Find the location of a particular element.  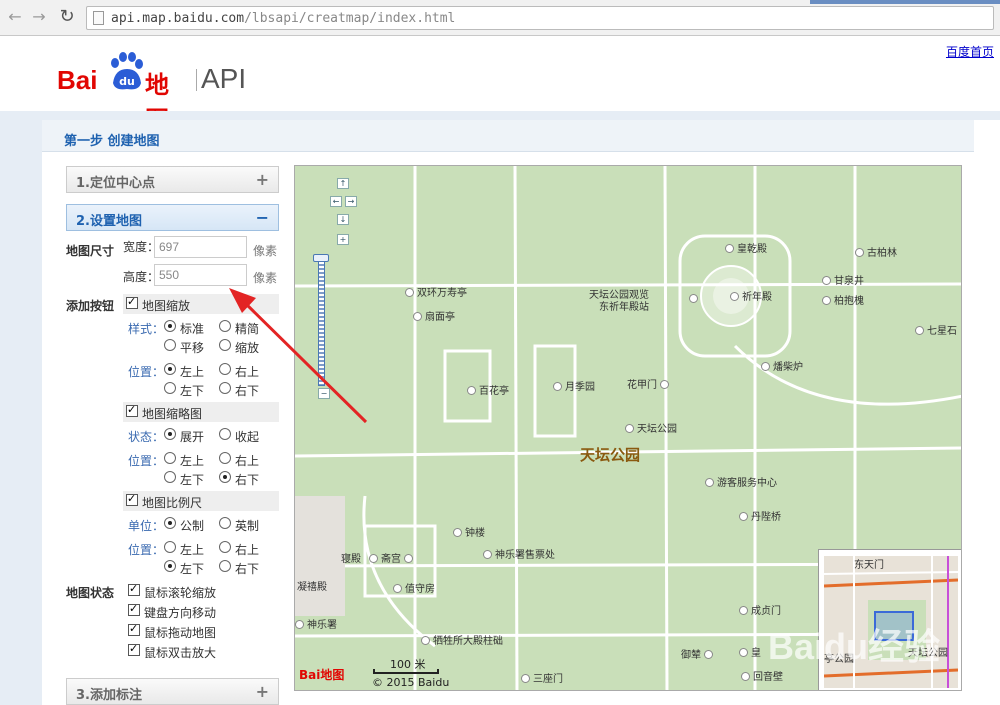

watermark-text: Baidu经验 is located at coordinates (854, 646).